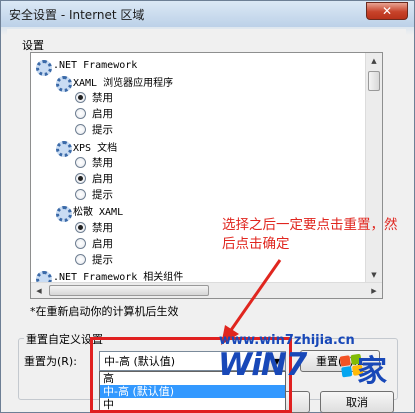  I want to click on tree-item-label: XAML 浏览器应用程序, so click(123, 83).